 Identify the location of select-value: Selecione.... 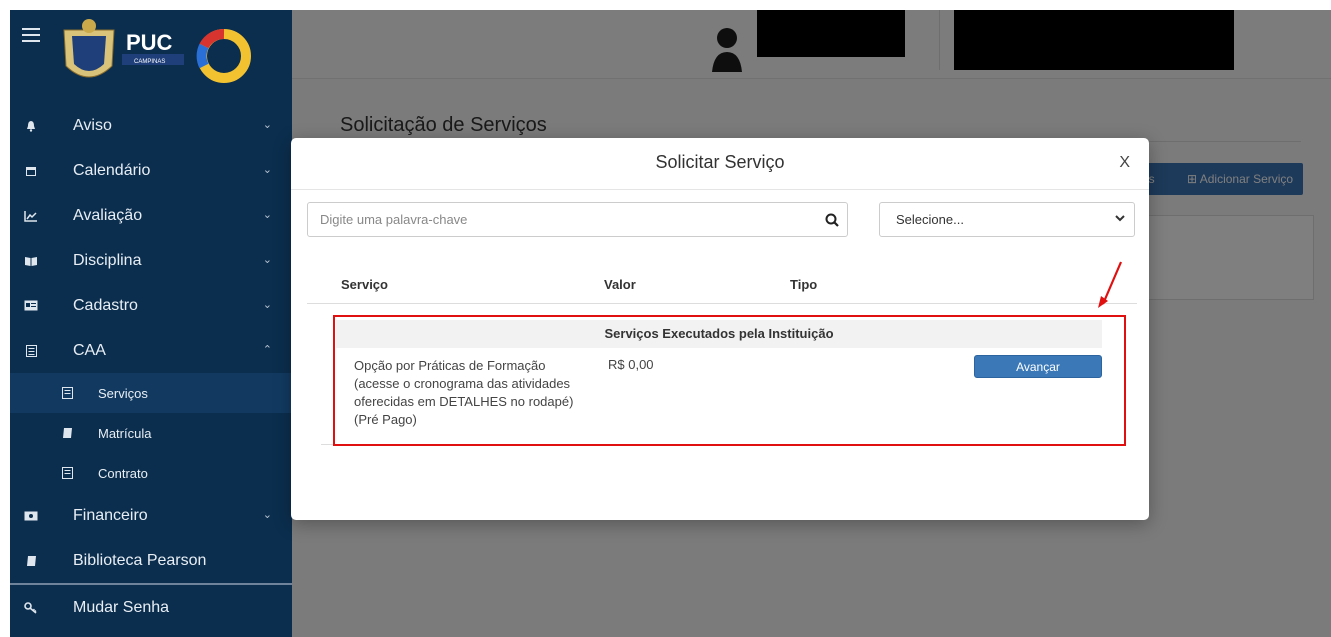
(930, 219).